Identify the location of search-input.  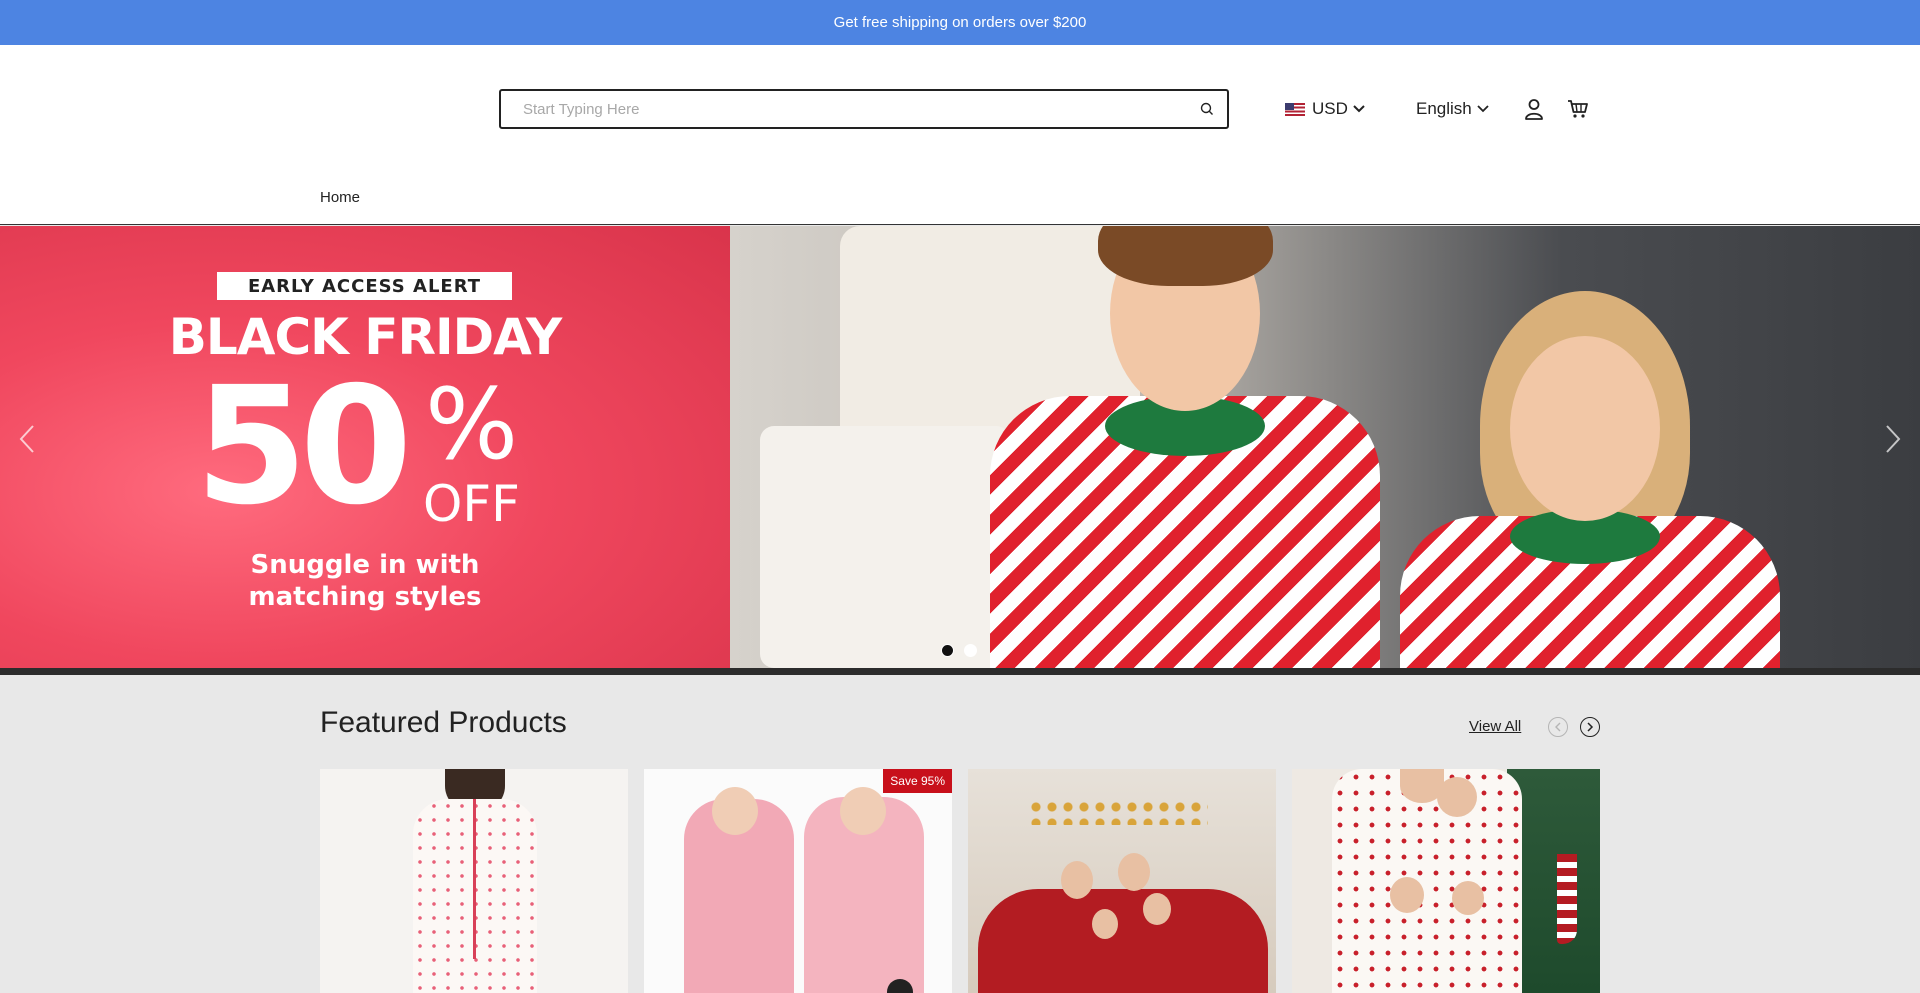
(844, 109).